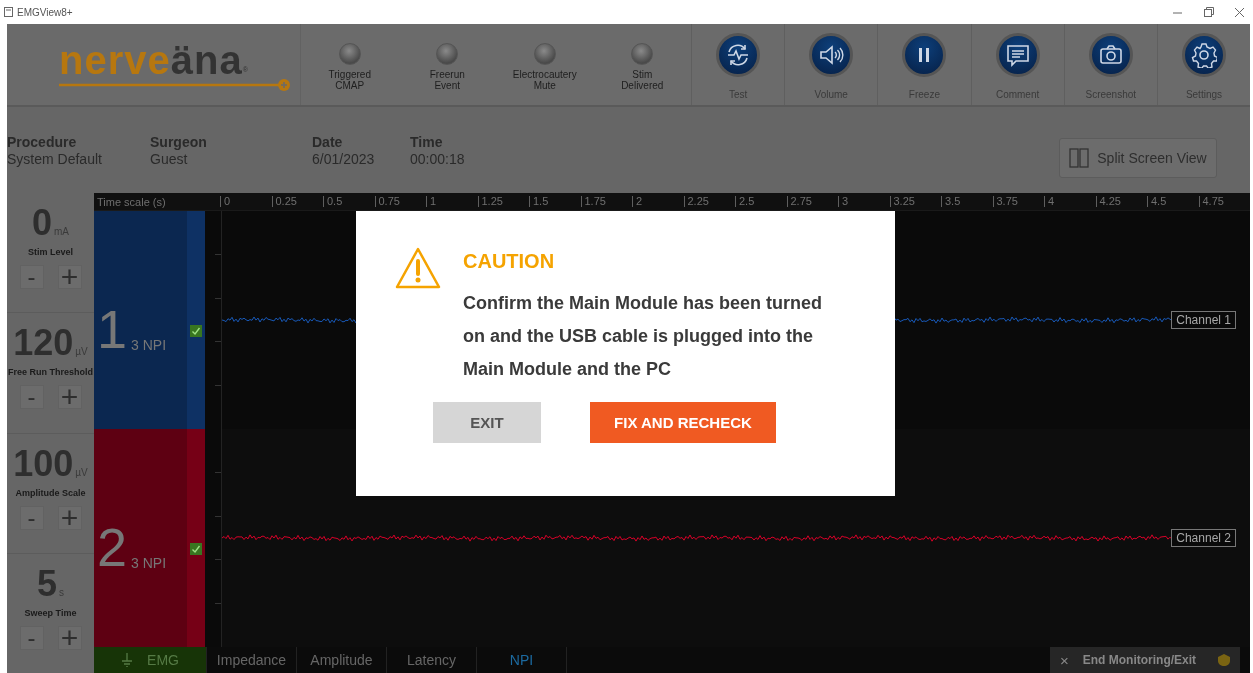 Image resolution: width=1253 pixels, height=673 pixels. What do you see at coordinates (50, 372) in the screenshot?
I see `control-label: Free Run Threshold` at bounding box center [50, 372].